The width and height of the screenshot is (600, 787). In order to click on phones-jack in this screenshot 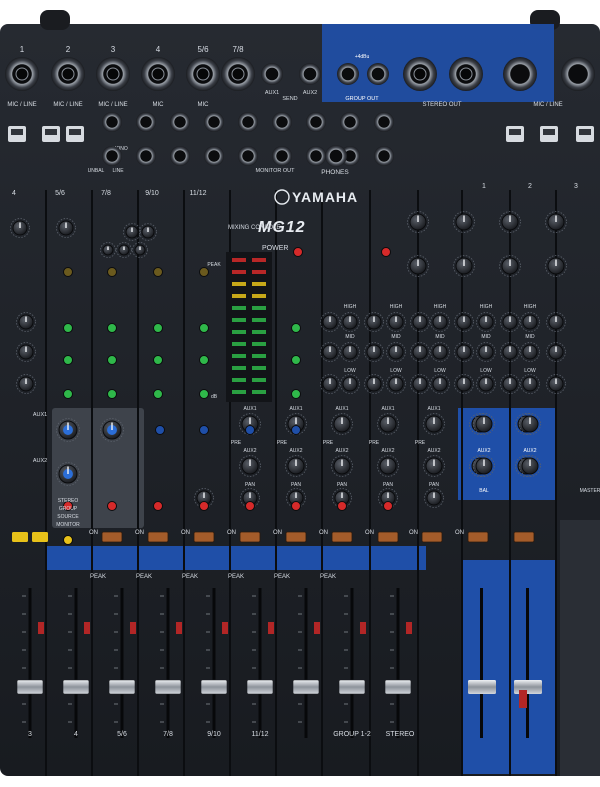, I will do `click(336, 156)`.